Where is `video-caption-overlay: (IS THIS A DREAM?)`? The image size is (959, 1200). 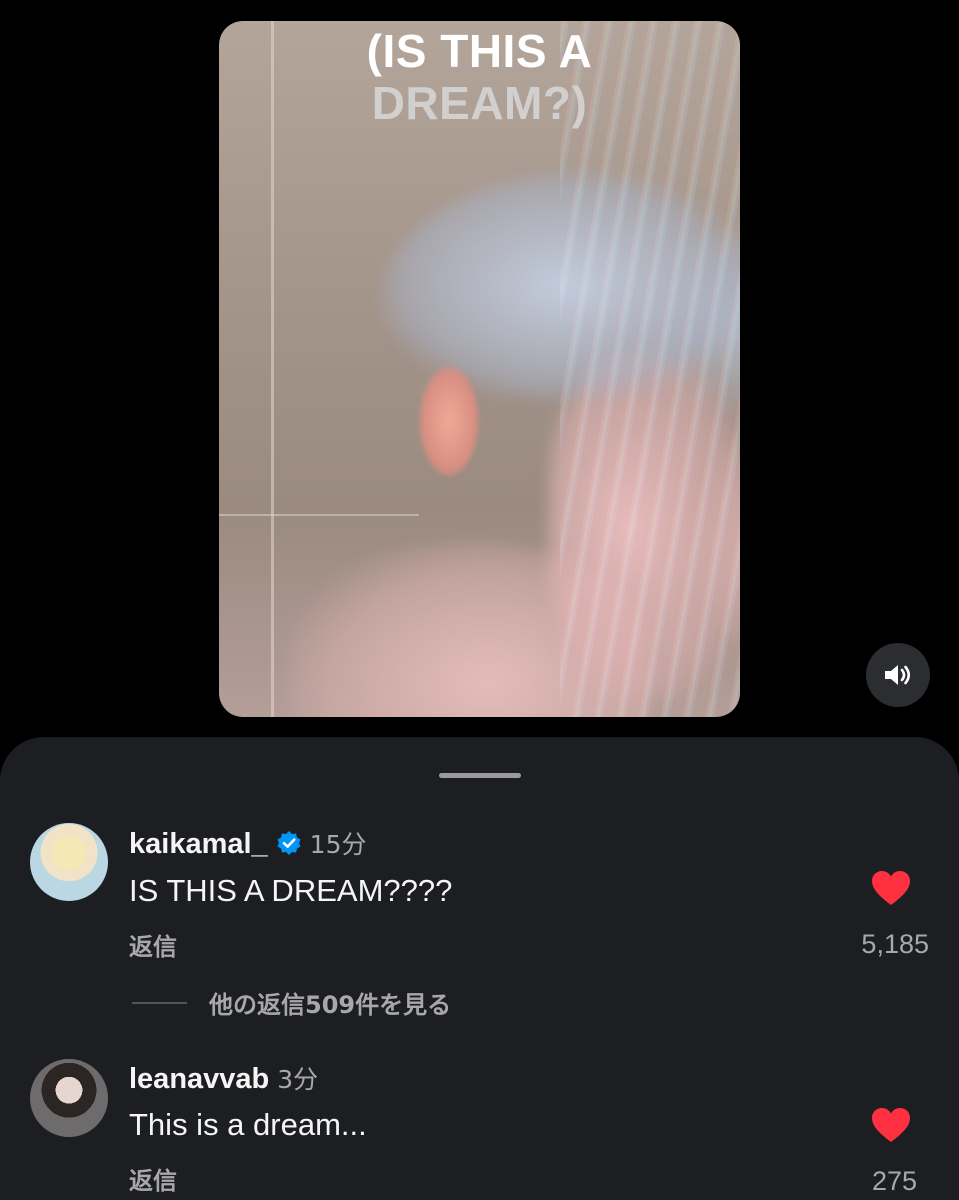 video-caption-overlay: (IS THIS A DREAM?) is located at coordinates (479, 77).